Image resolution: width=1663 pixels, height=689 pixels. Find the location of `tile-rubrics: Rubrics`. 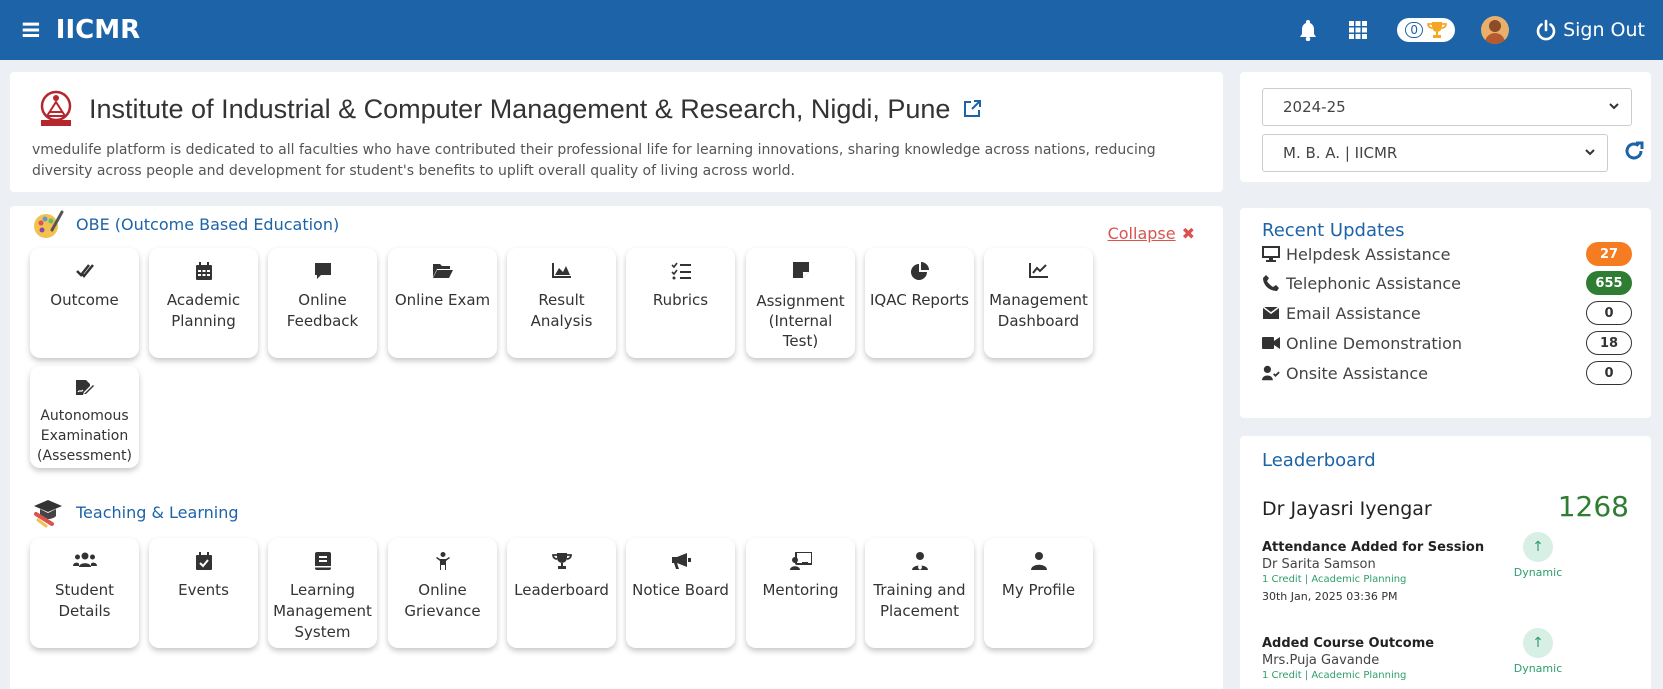

tile-rubrics: Rubrics is located at coordinates (680, 303).